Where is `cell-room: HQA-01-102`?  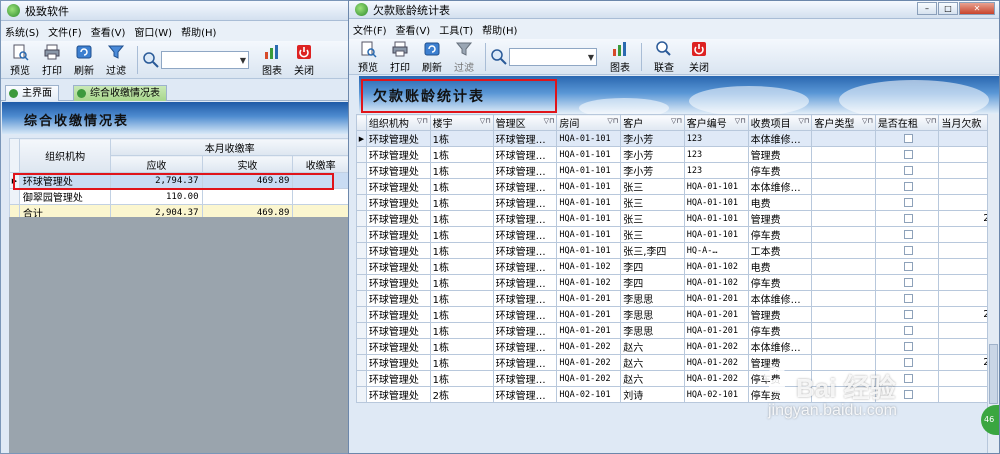 cell-room: HQA-01-102 is located at coordinates (589, 266).